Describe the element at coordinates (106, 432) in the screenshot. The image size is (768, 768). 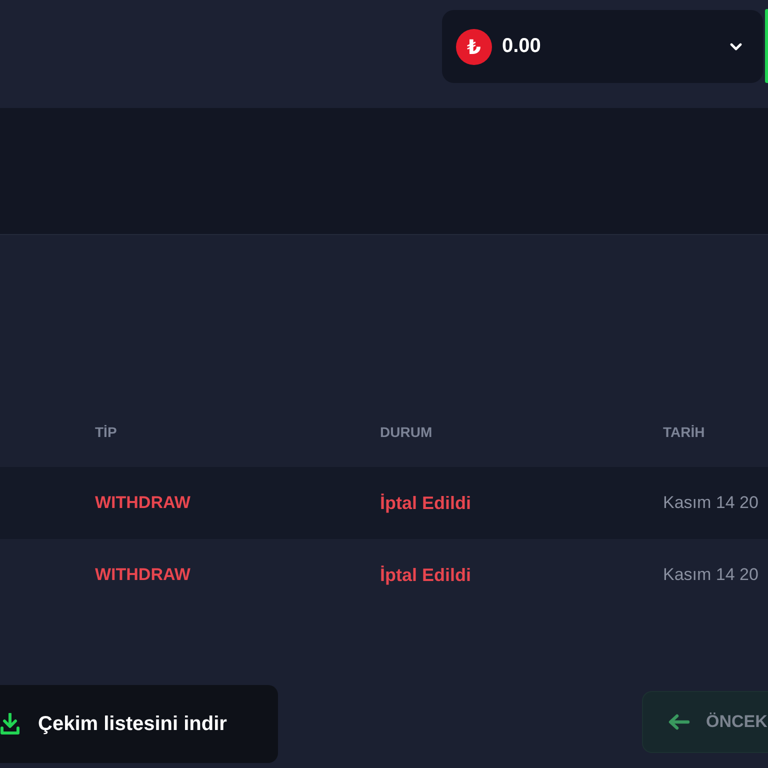
I see `column-header: TİP` at that location.